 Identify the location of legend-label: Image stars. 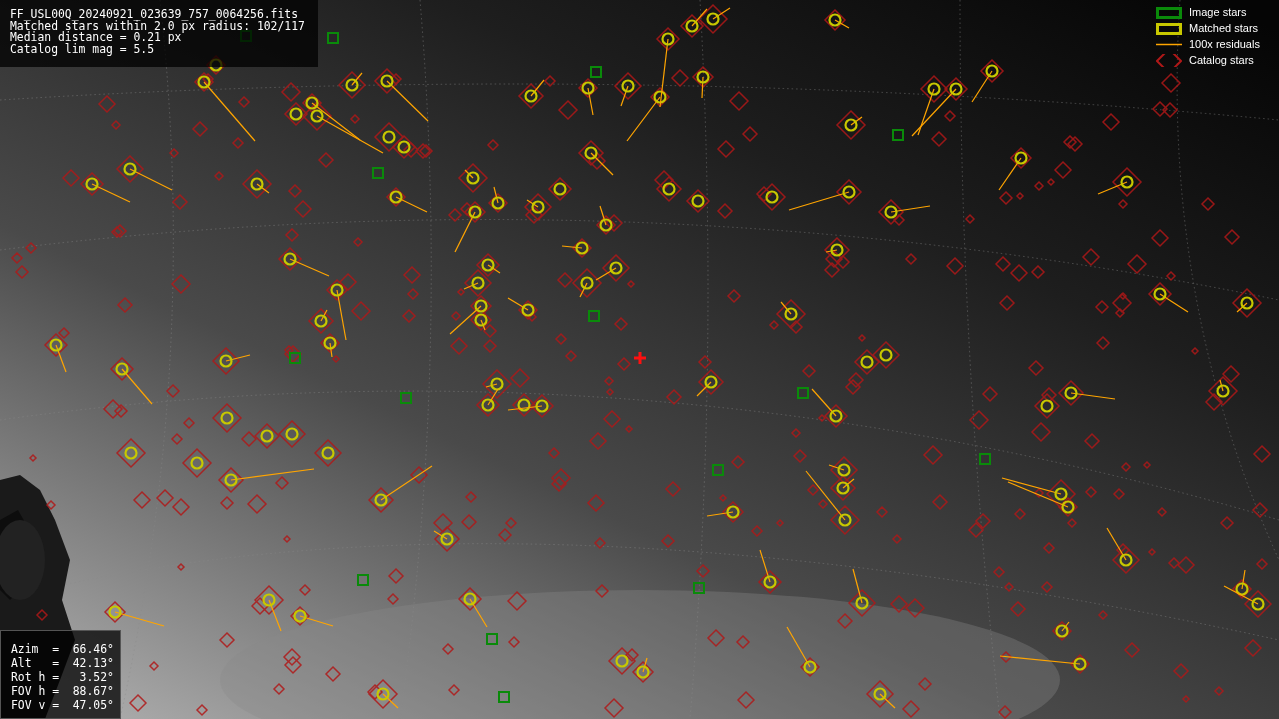
(1218, 12).